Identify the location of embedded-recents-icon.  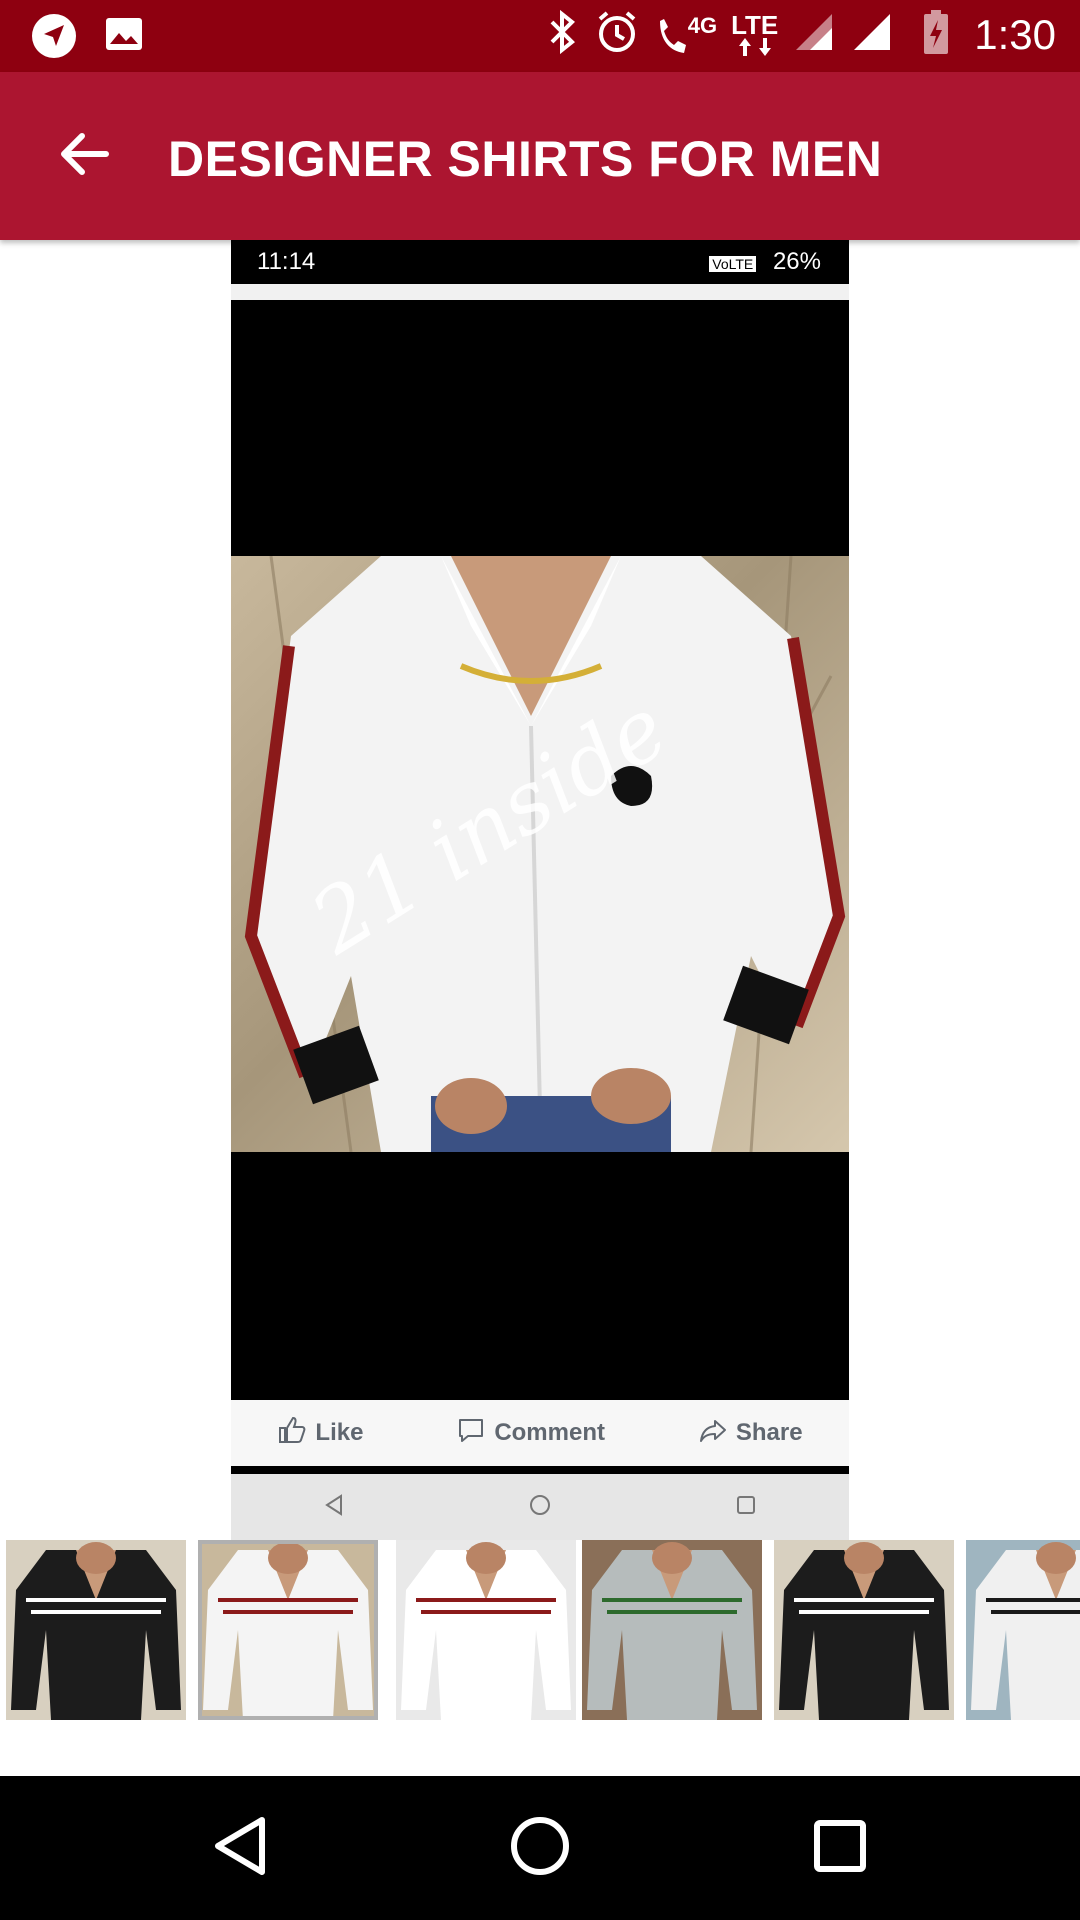
(746, 1507).